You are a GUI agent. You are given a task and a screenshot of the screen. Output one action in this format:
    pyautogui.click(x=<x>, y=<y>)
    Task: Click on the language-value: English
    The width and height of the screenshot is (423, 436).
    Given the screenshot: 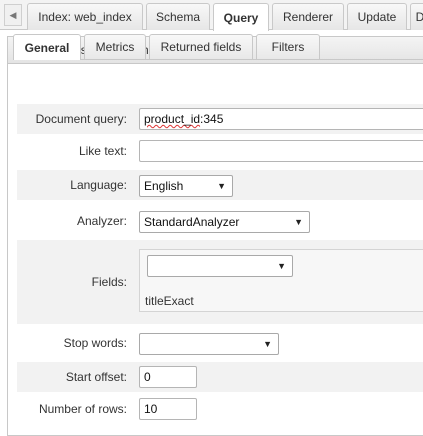 What is the action you would take?
    pyautogui.click(x=164, y=186)
    